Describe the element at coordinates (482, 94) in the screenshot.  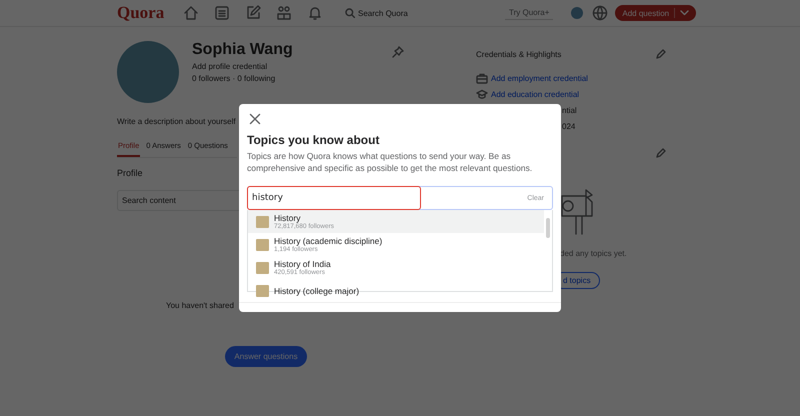
I see `graduation-cap-icon` at that location.